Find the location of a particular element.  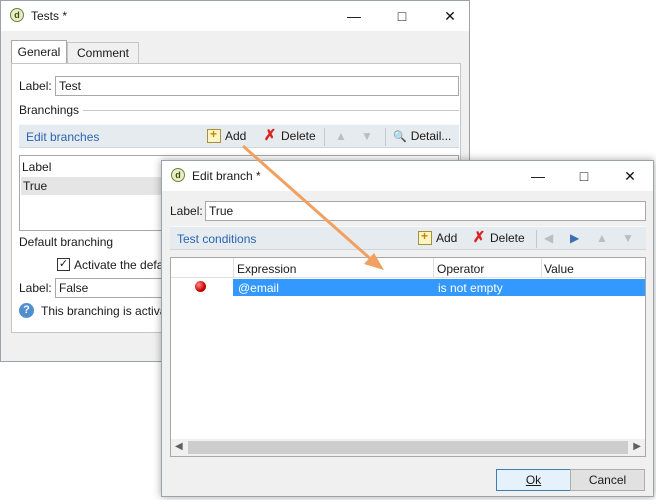

add-branch-button: Add is located at coordinates (227, 135).